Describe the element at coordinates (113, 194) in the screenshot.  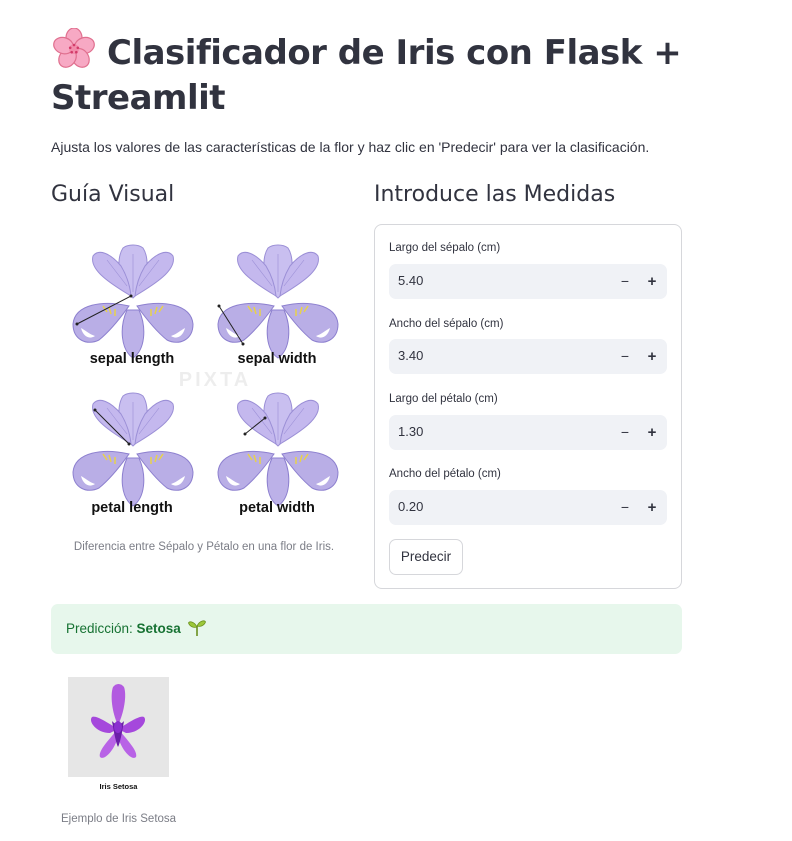
I see `visual-guide-heading: Guía Visual` at that location.